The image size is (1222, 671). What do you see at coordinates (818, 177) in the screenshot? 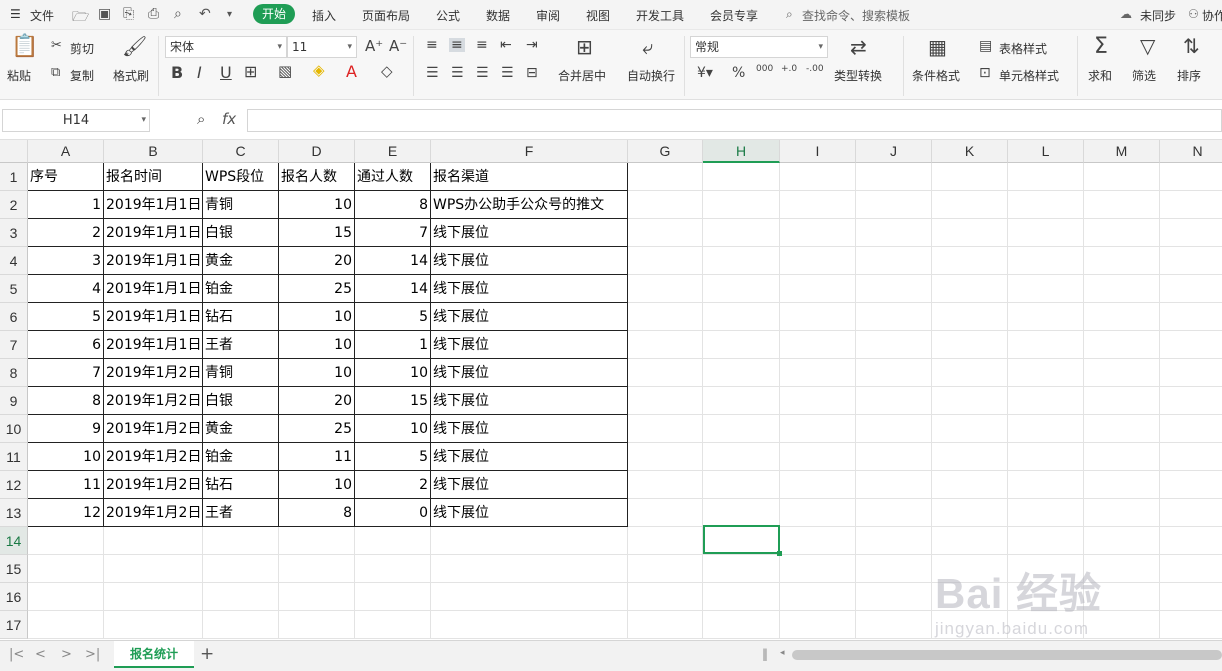
I see `cell-i1` at bounding box center [818, 177].